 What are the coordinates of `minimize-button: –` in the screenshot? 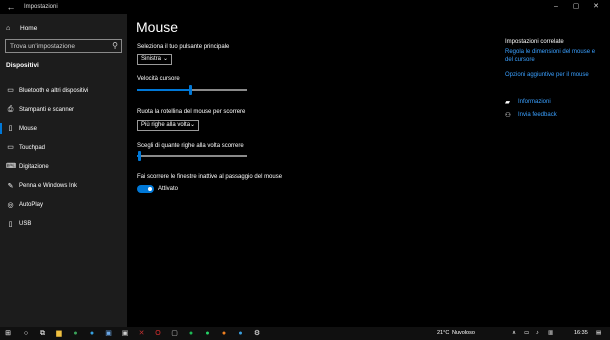 It's located at (556, 7).